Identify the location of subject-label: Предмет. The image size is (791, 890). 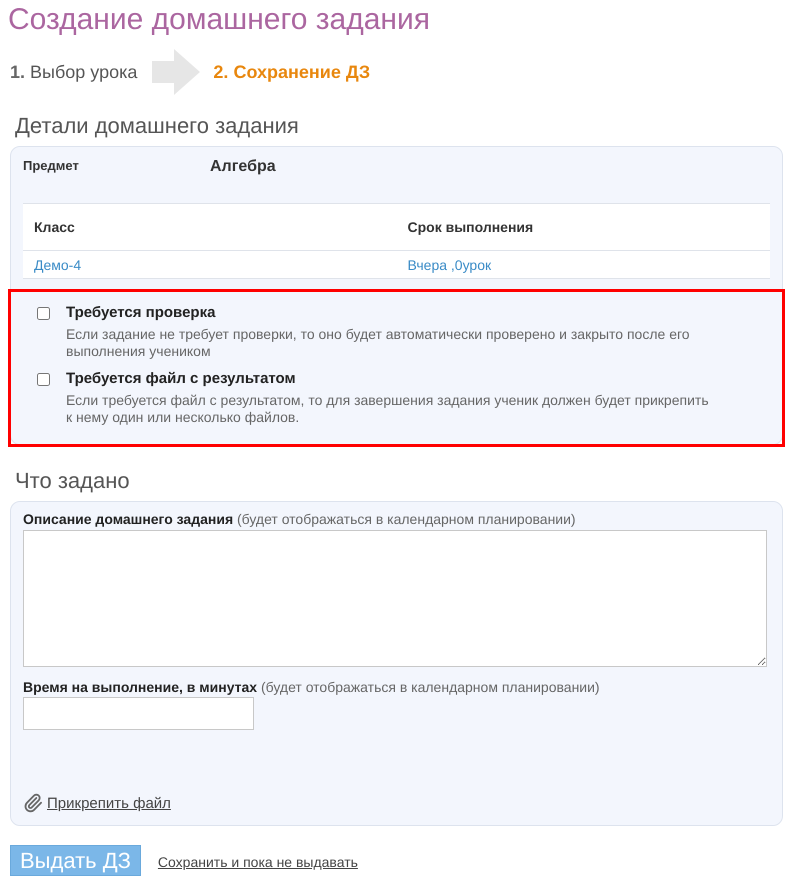
(51, 166).